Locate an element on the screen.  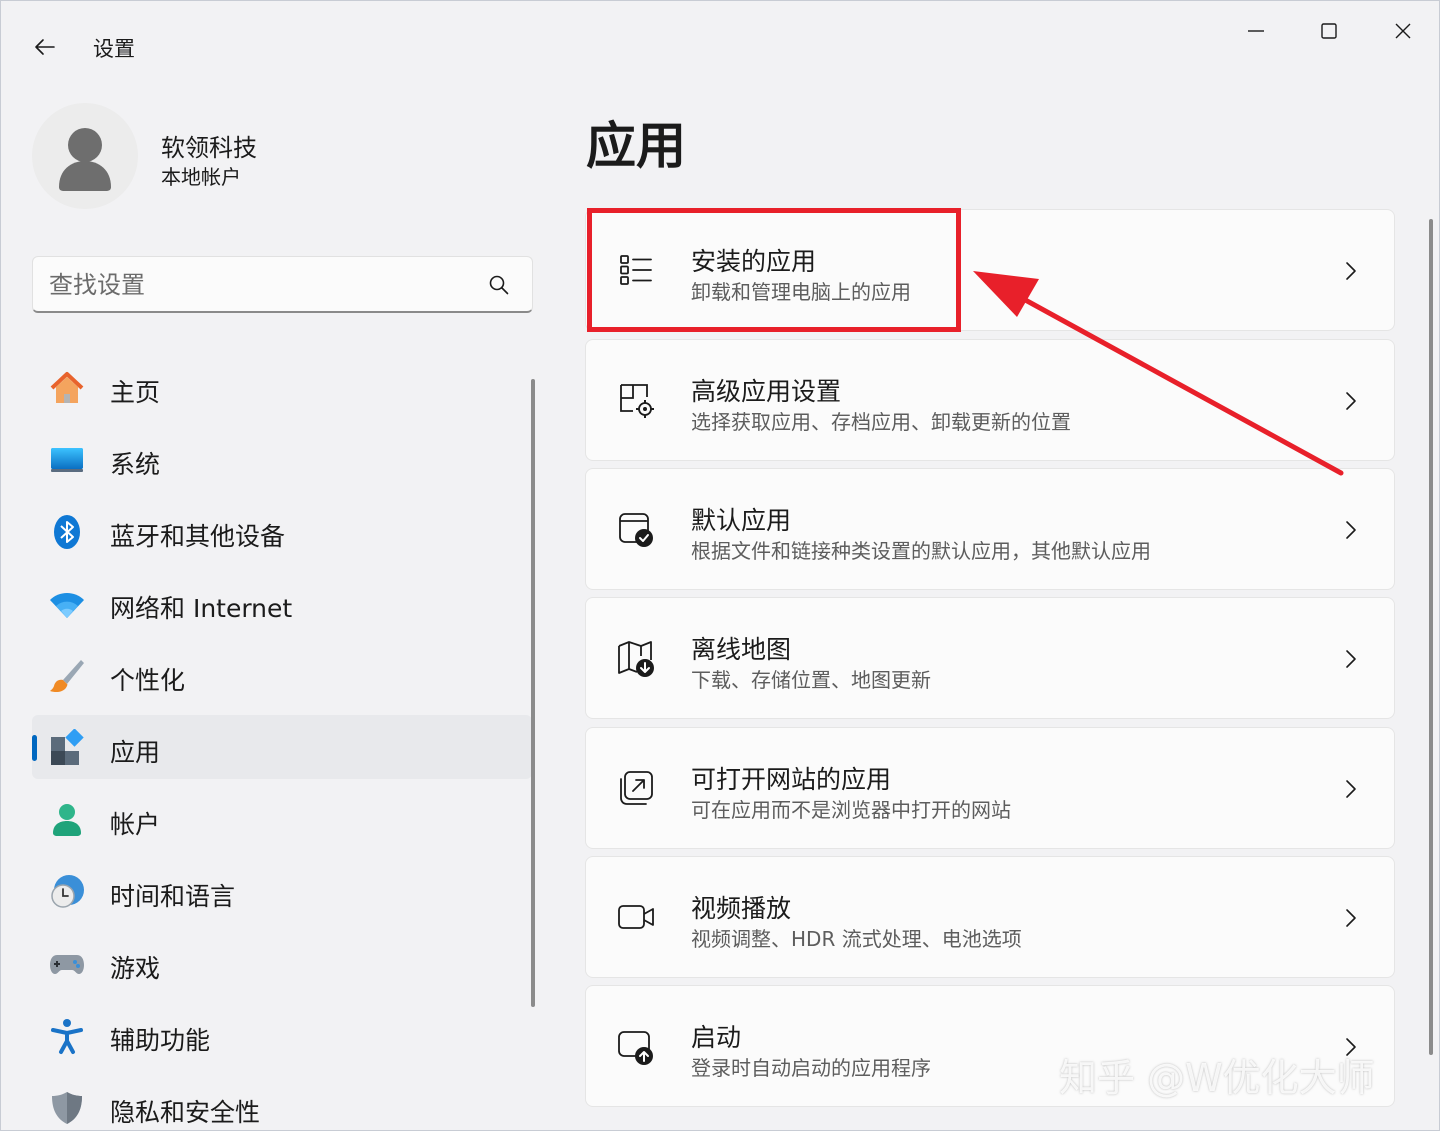
avatar is located at coordinates (85, 156).